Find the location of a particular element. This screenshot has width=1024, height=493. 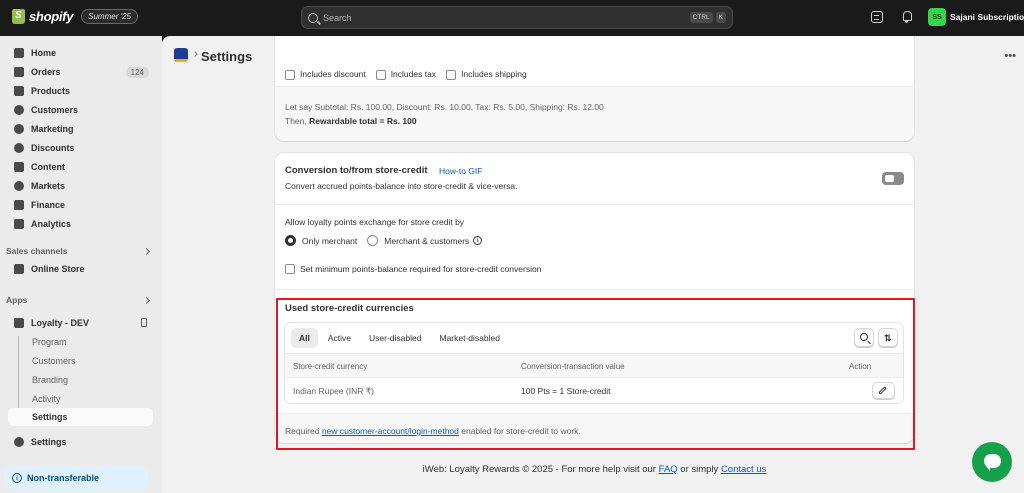

user-menu: SS Sajani Subscription is located at coordinates (976, 17).